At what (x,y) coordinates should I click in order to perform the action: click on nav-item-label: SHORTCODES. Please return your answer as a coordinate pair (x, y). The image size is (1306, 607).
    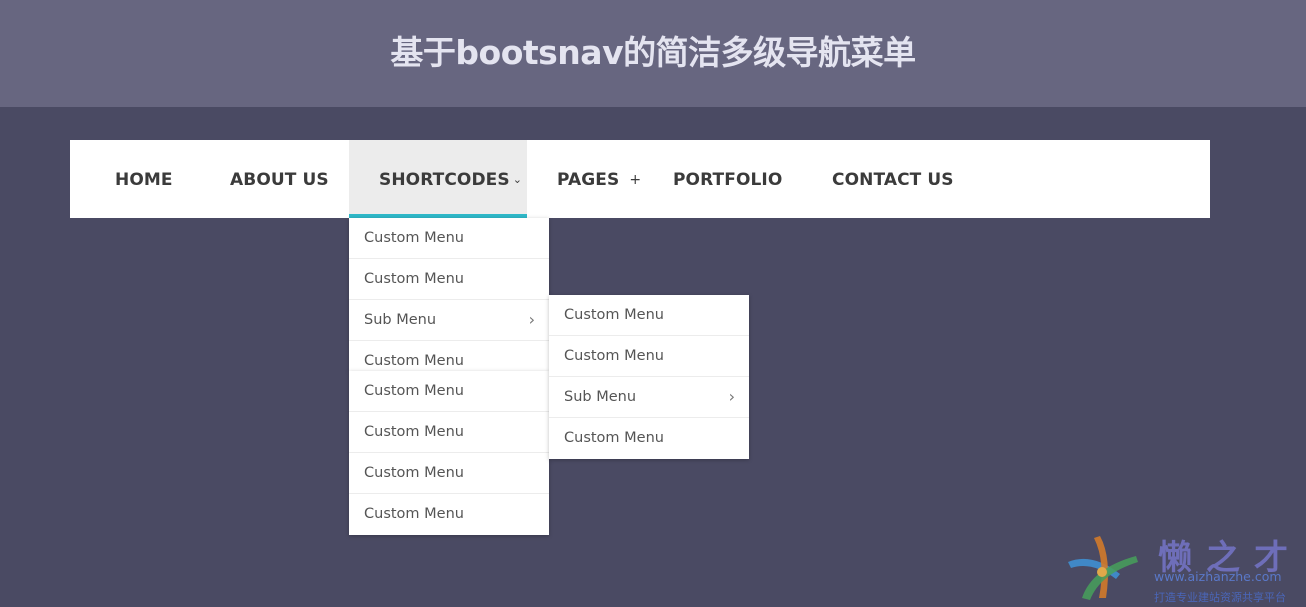
    Looking at the image, I should click on (444, 180).